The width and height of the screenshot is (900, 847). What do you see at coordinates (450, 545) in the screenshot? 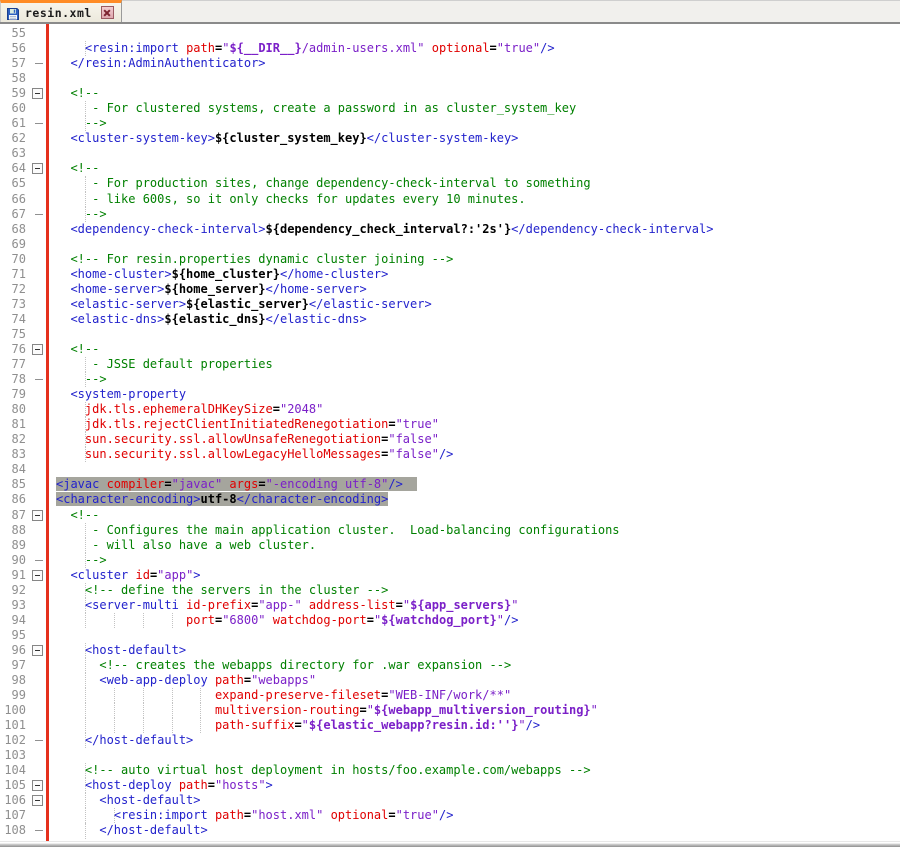
I see `code-line: 89 - will also have a web cluster.` at bounding box center [450, 545].